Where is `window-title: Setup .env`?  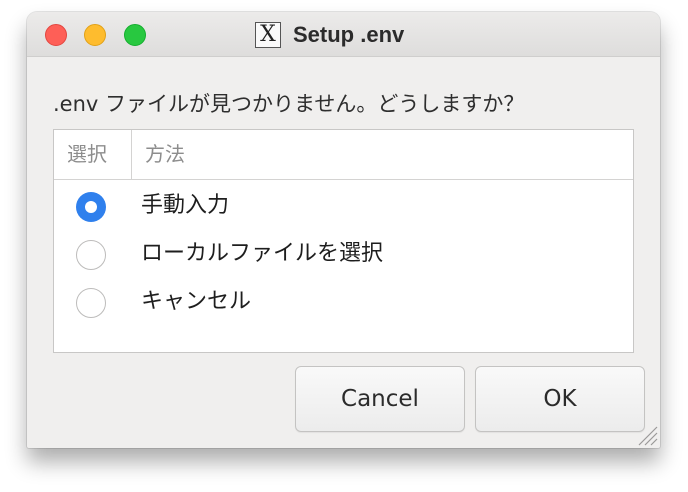
window-title: Setup .env is located at coordinates (349, 34).